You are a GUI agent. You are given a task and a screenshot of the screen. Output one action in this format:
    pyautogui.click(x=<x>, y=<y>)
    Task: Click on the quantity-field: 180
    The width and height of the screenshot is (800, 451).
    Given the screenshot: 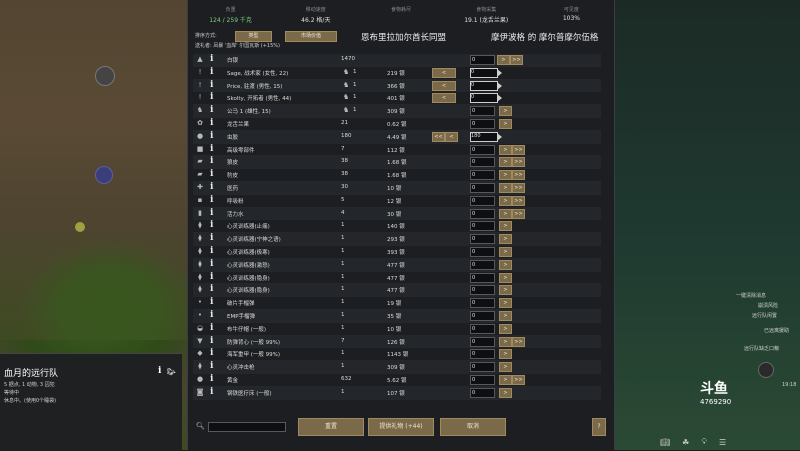 What is the action you would take?
    pyautogui.click(x=480, y=136)
    